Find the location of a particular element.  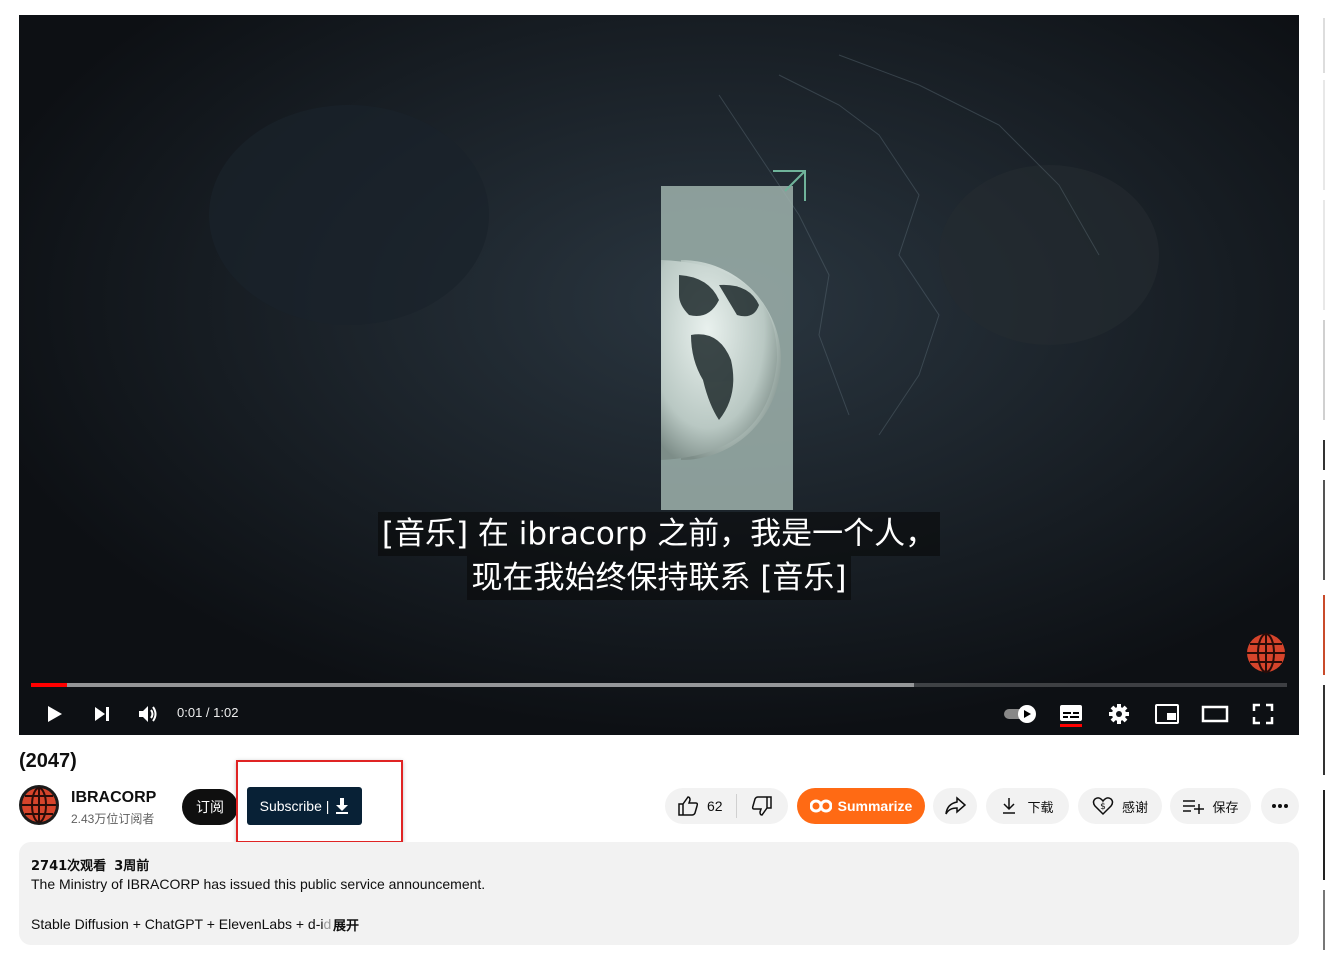

theater-mode-button is located at coordinates (1215, 714).